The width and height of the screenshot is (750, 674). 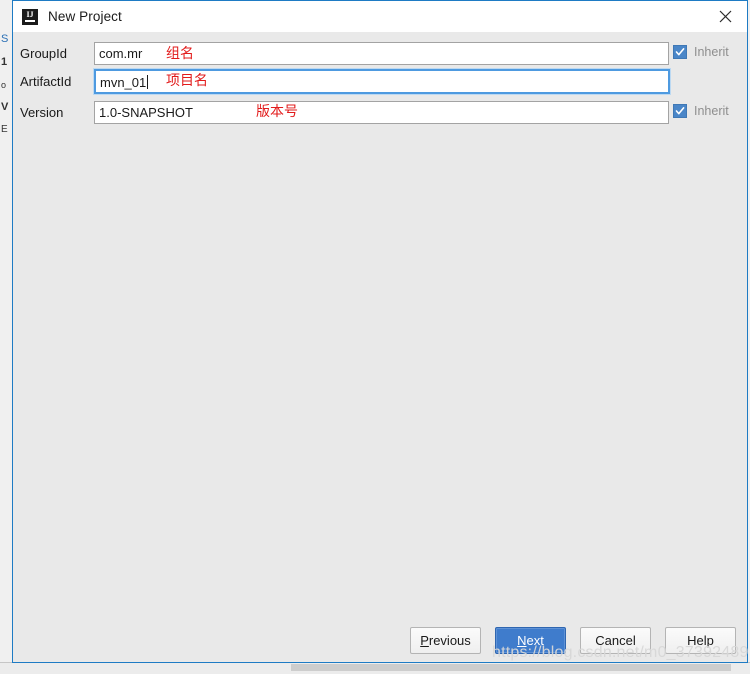 What do you see at coordinates (5, 39) in the screenshot?
I see `background-glyph-0: S` at bounding box center [5, 39].